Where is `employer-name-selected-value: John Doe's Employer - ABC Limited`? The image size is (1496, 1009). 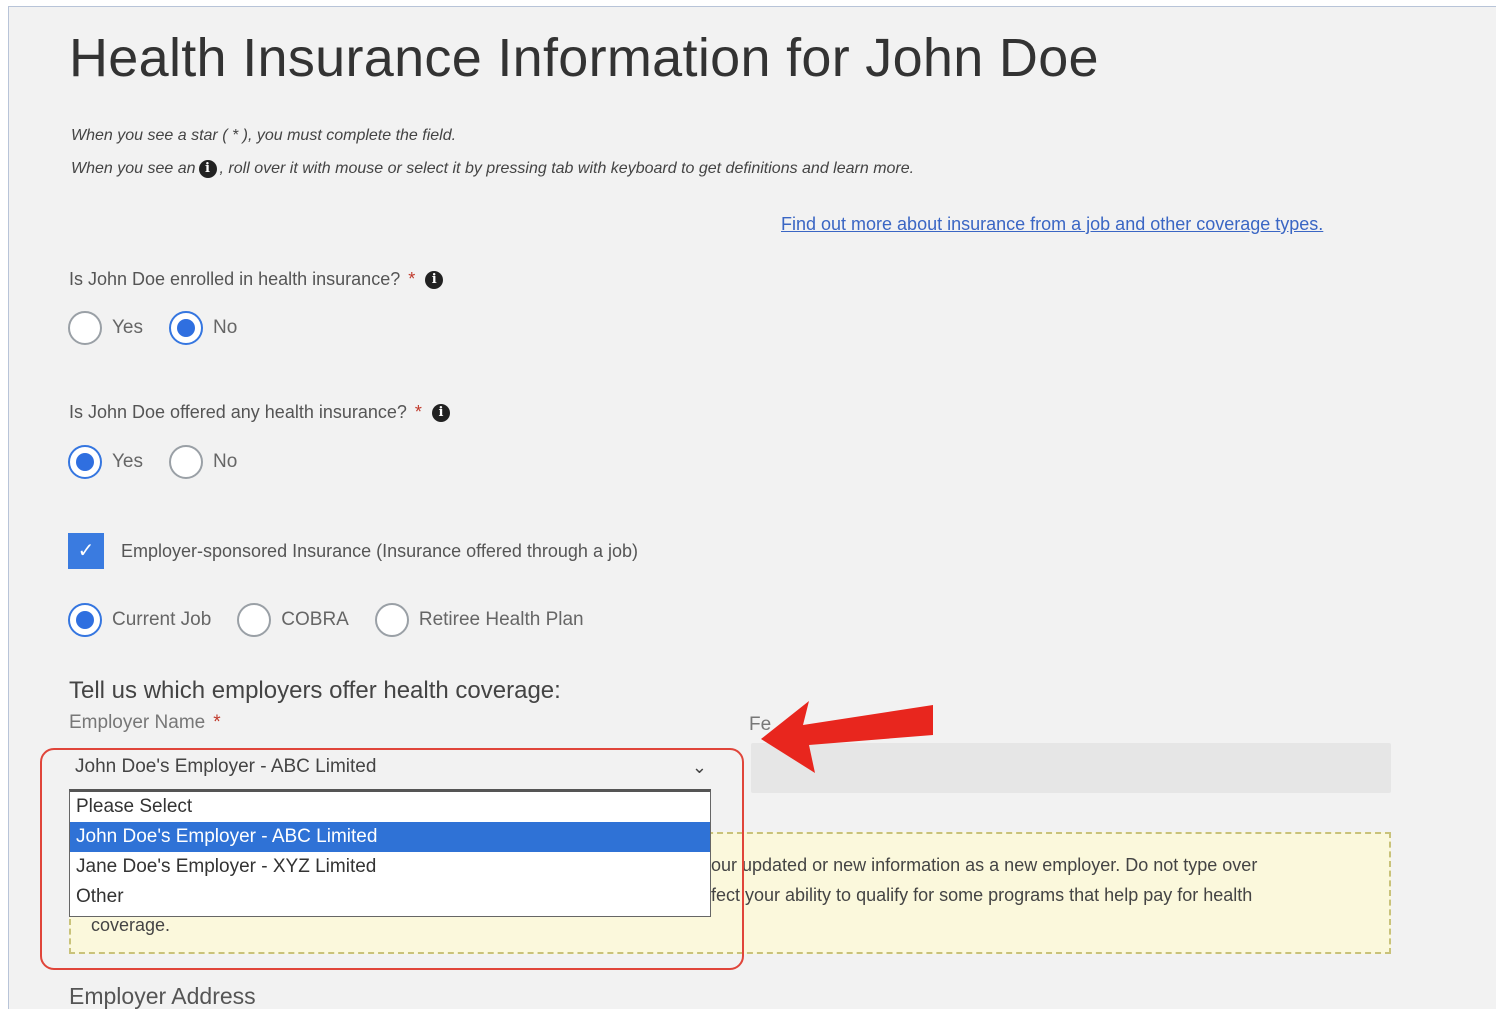
employer-name-selected-value: John Doe's Employer - ABC Limited is located at coordinates (226, 766).